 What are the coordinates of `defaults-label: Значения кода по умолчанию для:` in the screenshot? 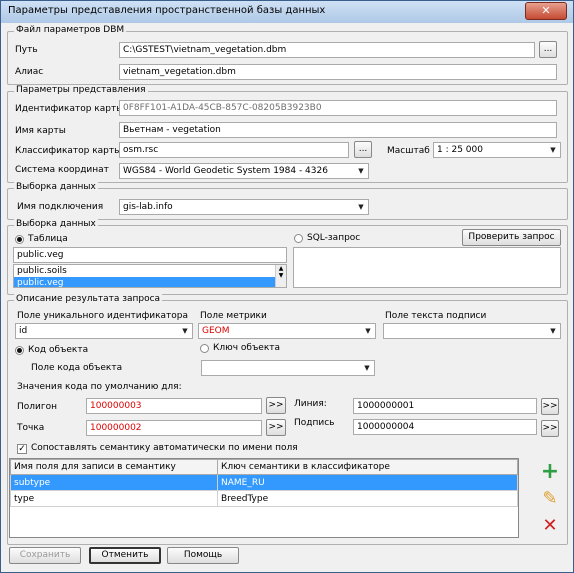 It's located at (99, 387).